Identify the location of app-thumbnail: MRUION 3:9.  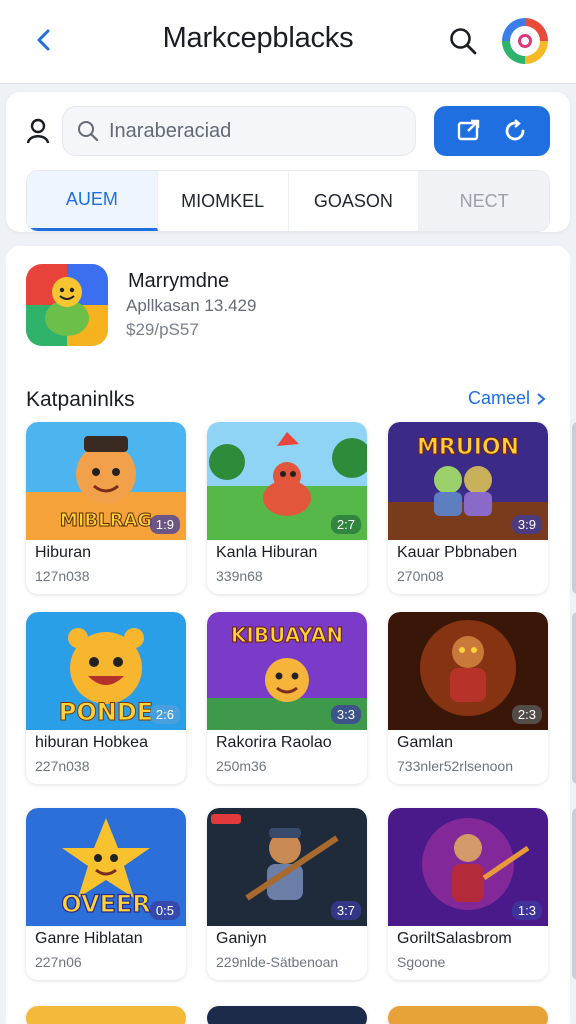
(468, 481).